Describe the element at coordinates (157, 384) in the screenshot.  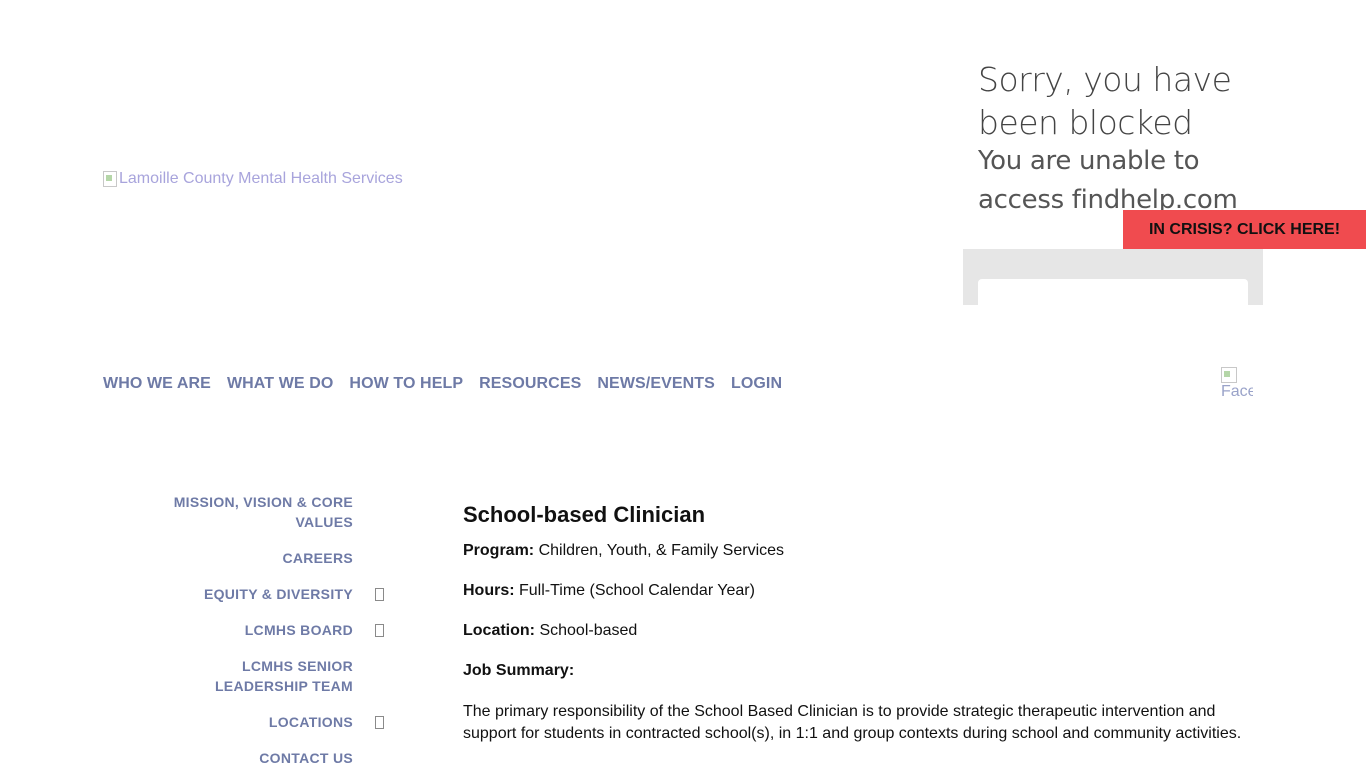
I see `nav-who-we-are: WHO WE ARE` at that location.